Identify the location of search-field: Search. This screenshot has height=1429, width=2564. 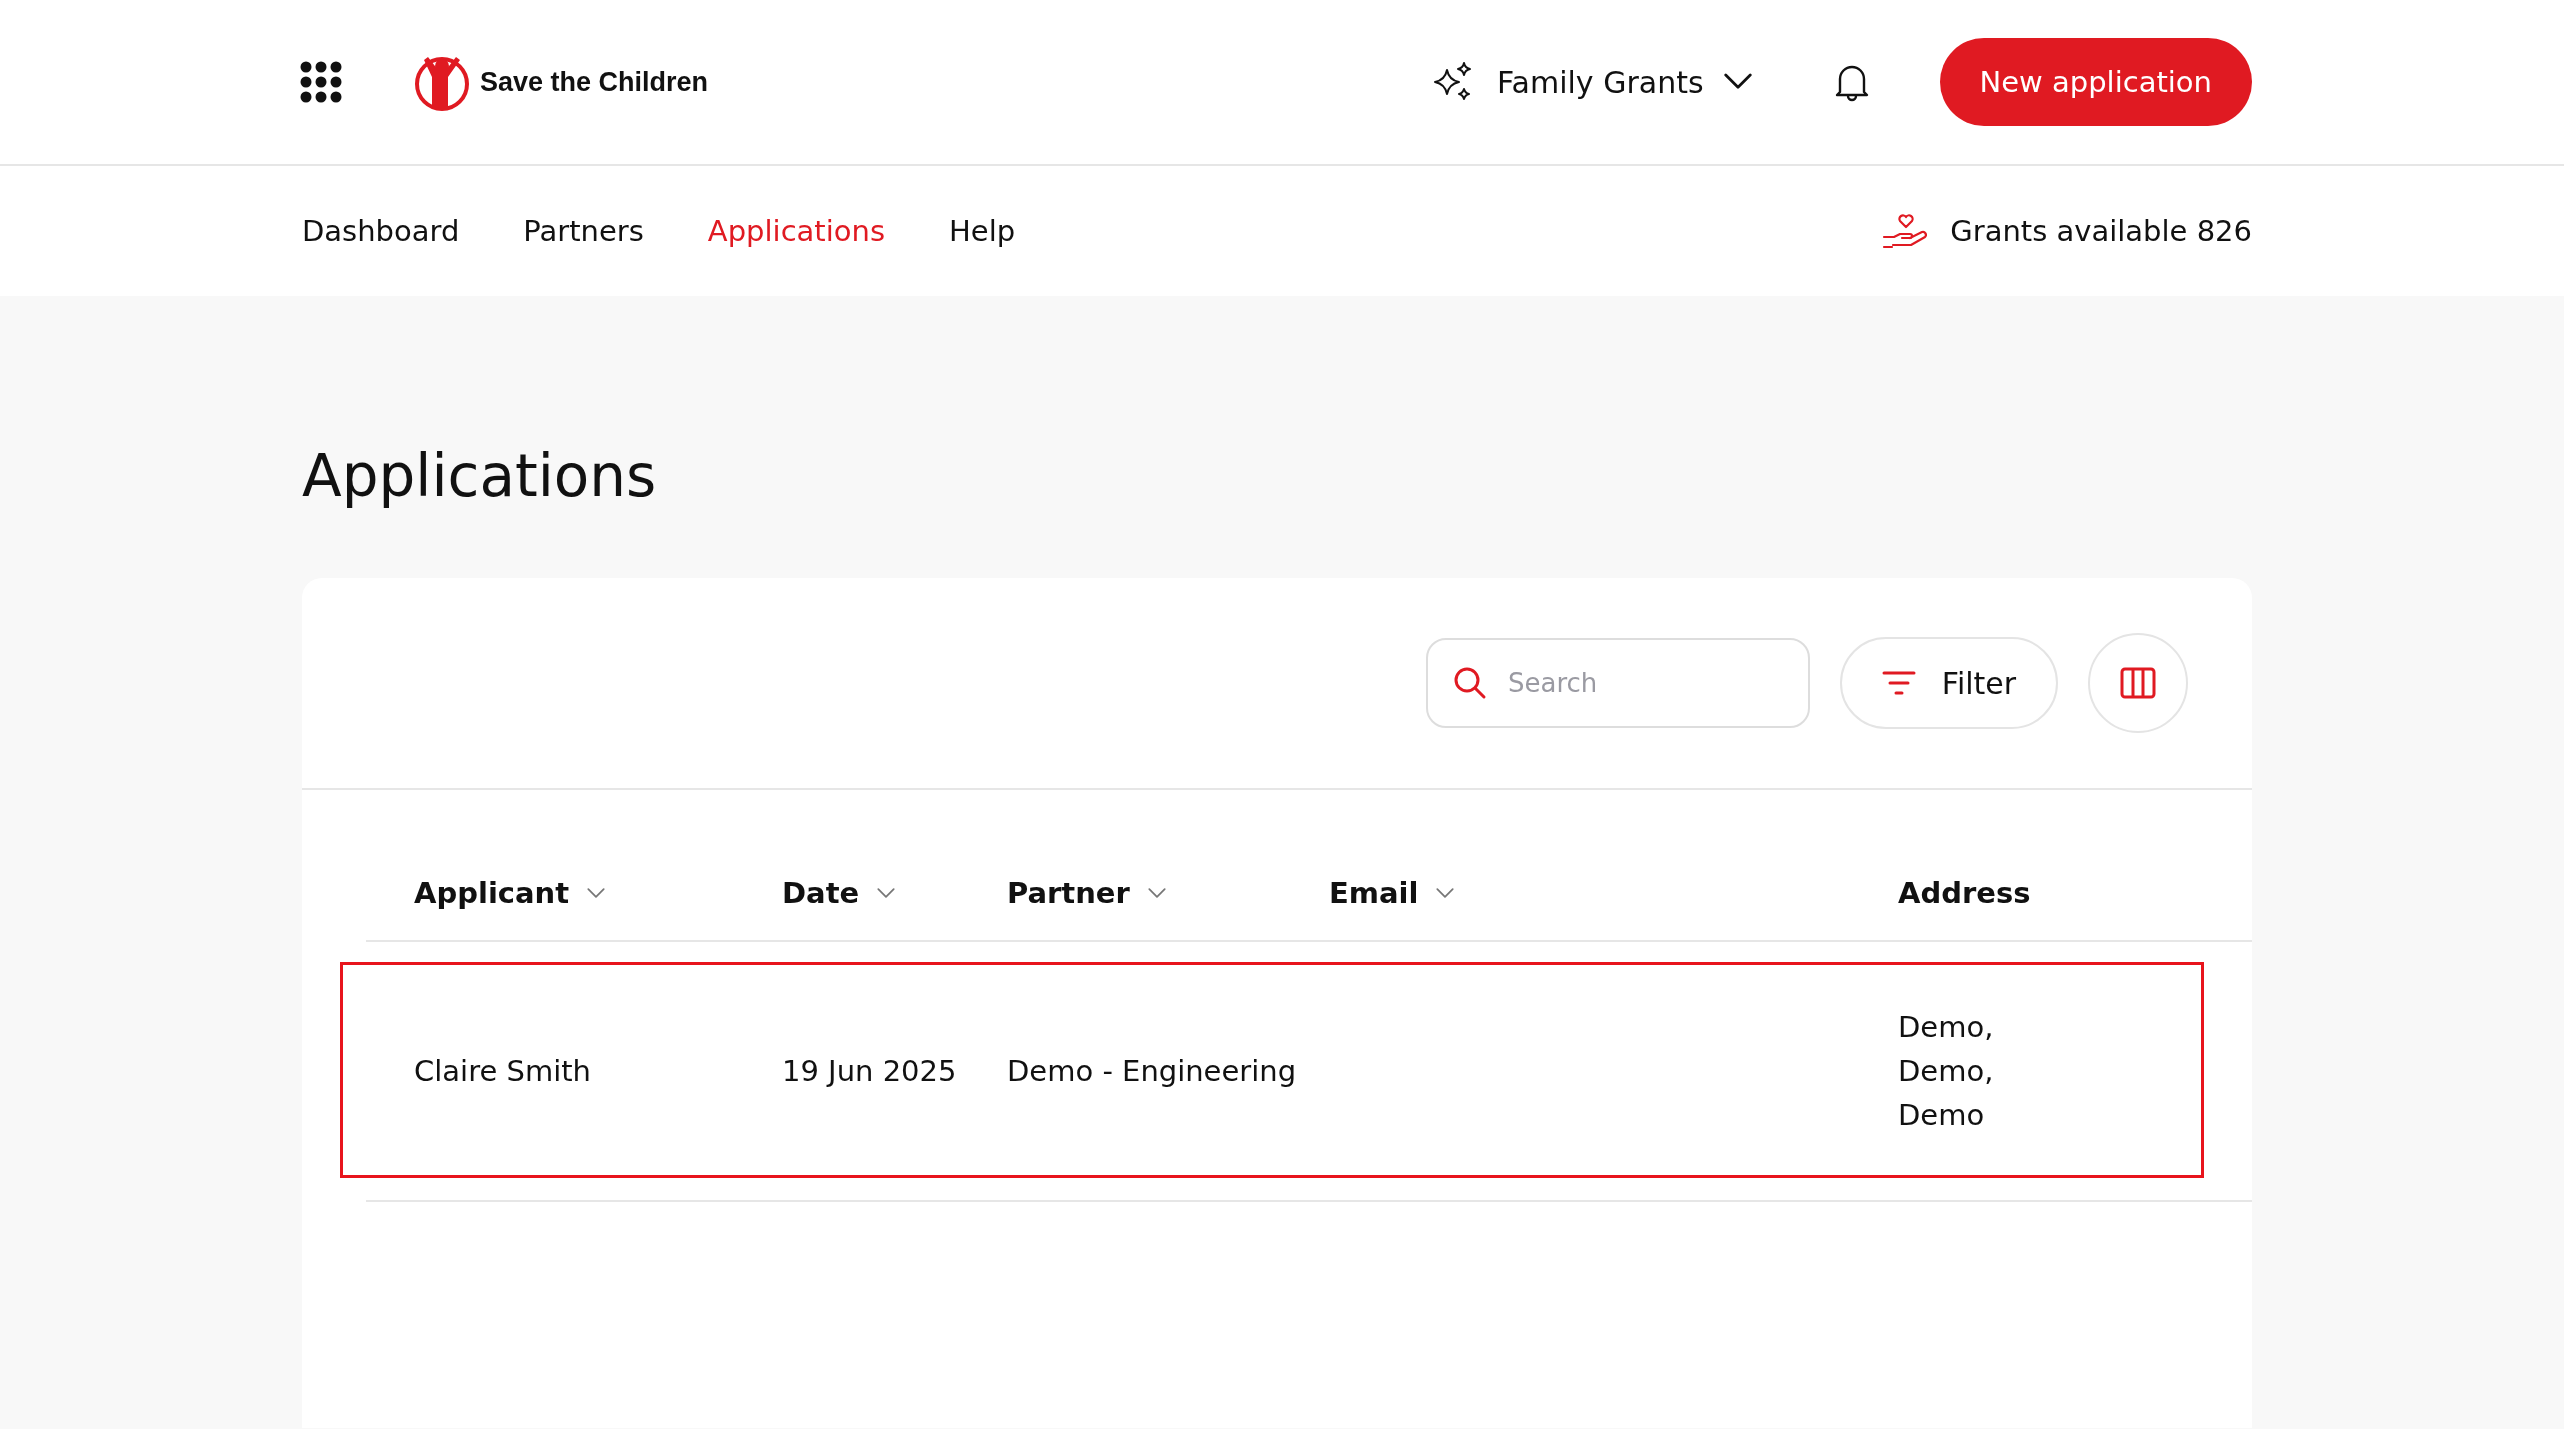
(1618, 683).